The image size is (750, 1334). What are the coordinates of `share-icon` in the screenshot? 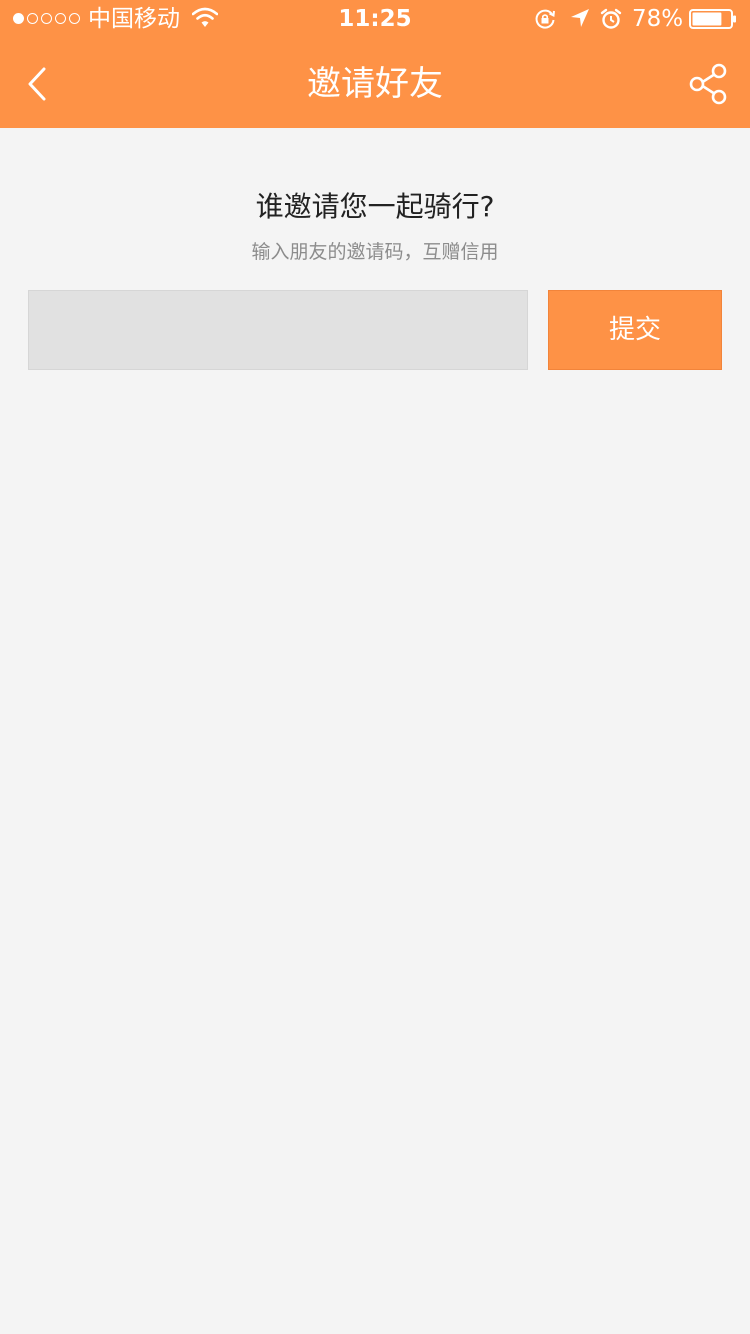 It's located at (708, 84).